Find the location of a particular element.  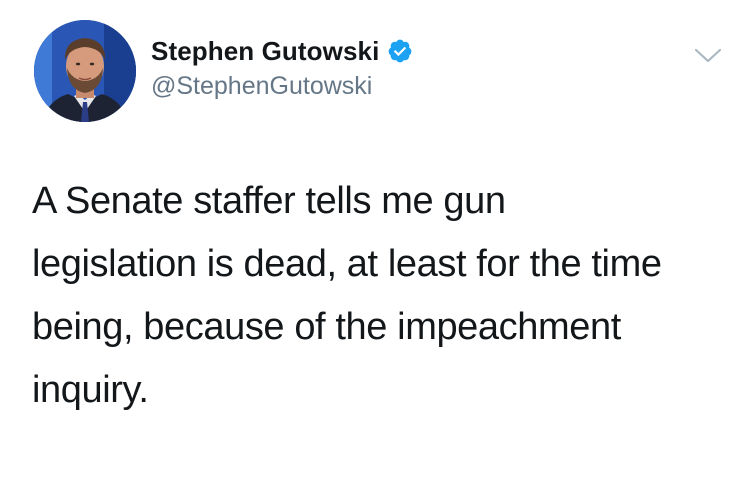

name-row: Stephen Gutowski is located at coordinates (420, 51).